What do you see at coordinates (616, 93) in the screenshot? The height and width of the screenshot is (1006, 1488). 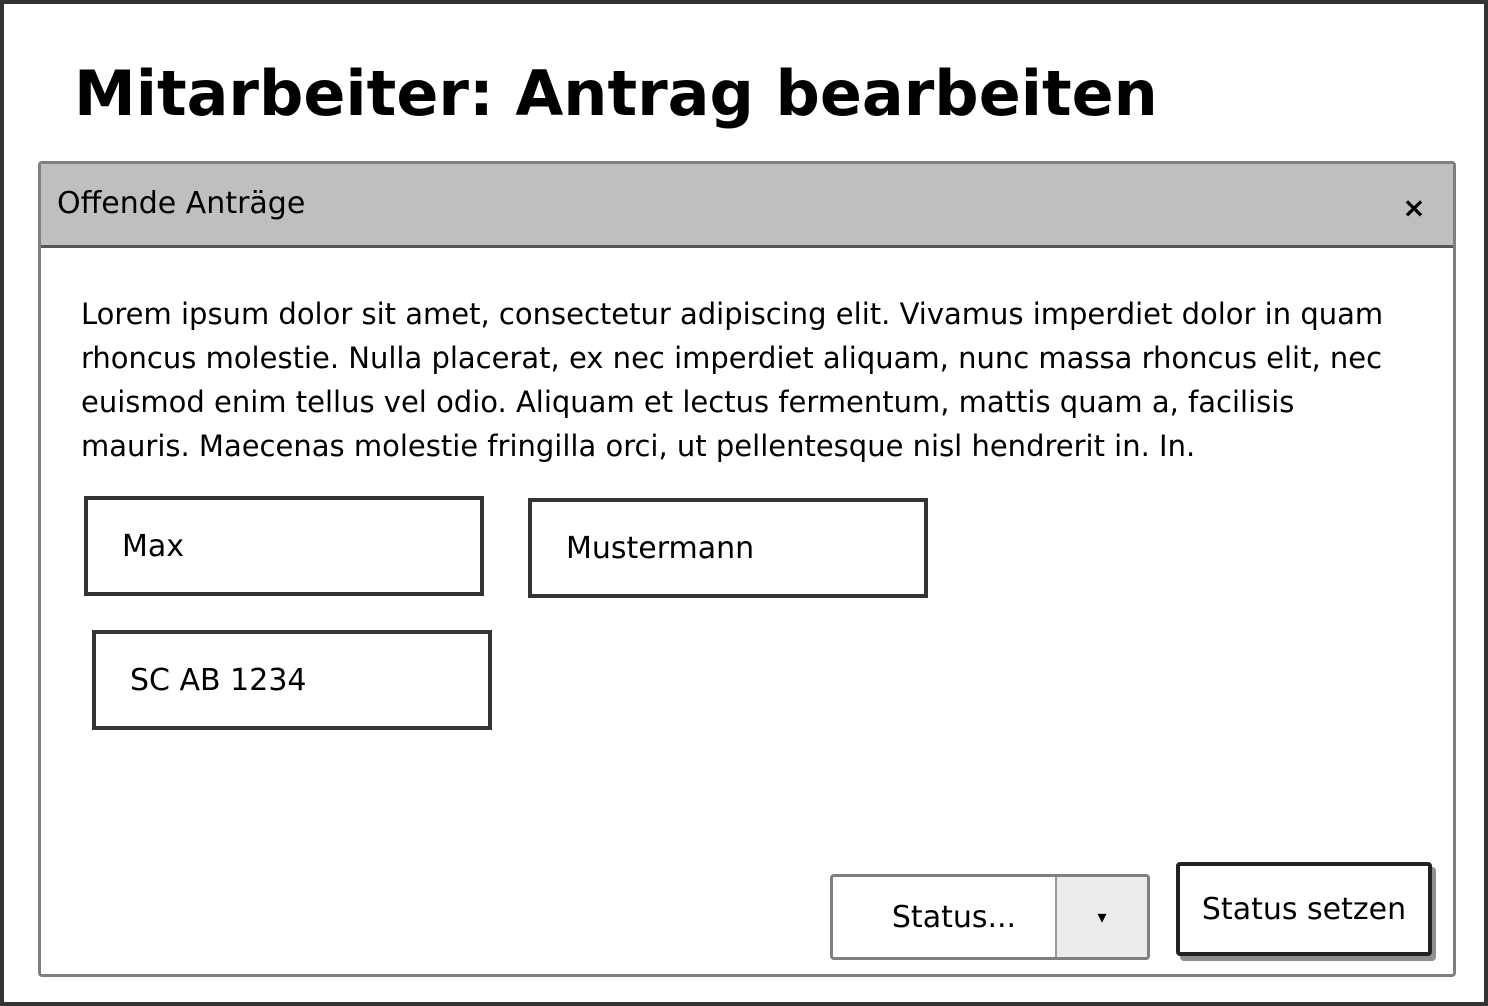 I see `page-title: Mitarbeiter: Antrag bearbeiten` at bounding box center [616, 93].